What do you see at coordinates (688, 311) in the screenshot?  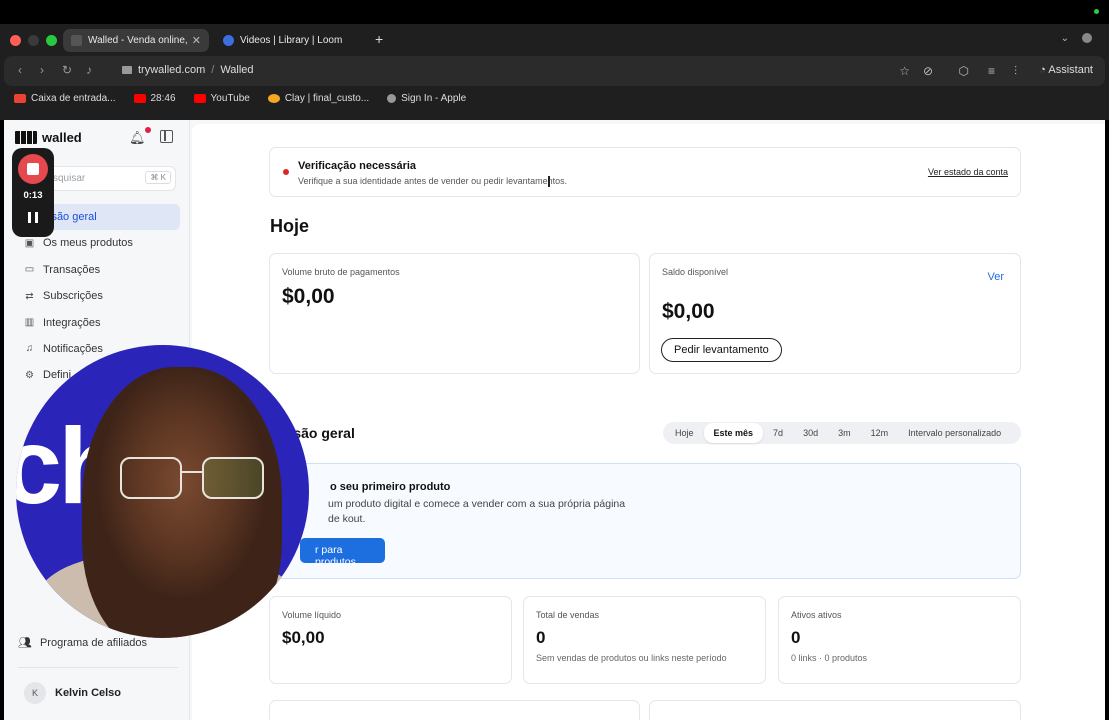 I see `balance-value: $0,00` at bounding box center [688, 311].